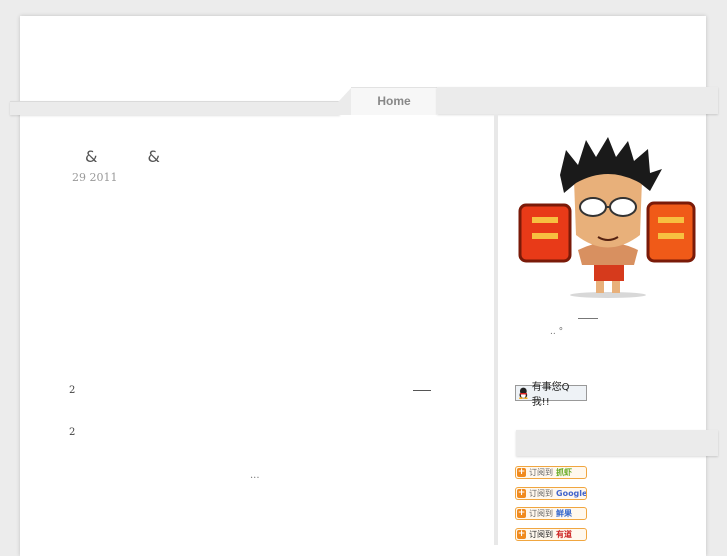 Image resolution: width=727 pixels, height=556 pixels. I want to click on subscribe-brand: 抓虾, so click(564, 472).